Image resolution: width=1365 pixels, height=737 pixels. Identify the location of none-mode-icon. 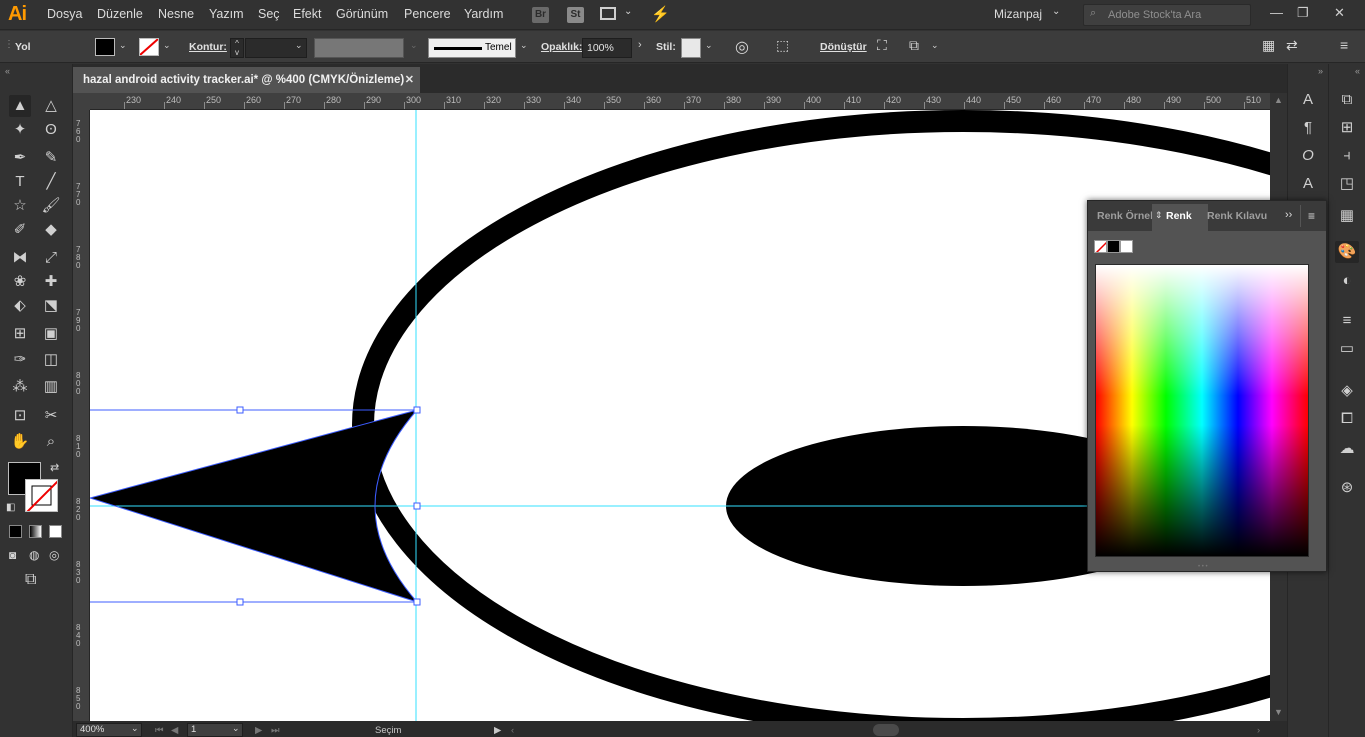
(55, 531).